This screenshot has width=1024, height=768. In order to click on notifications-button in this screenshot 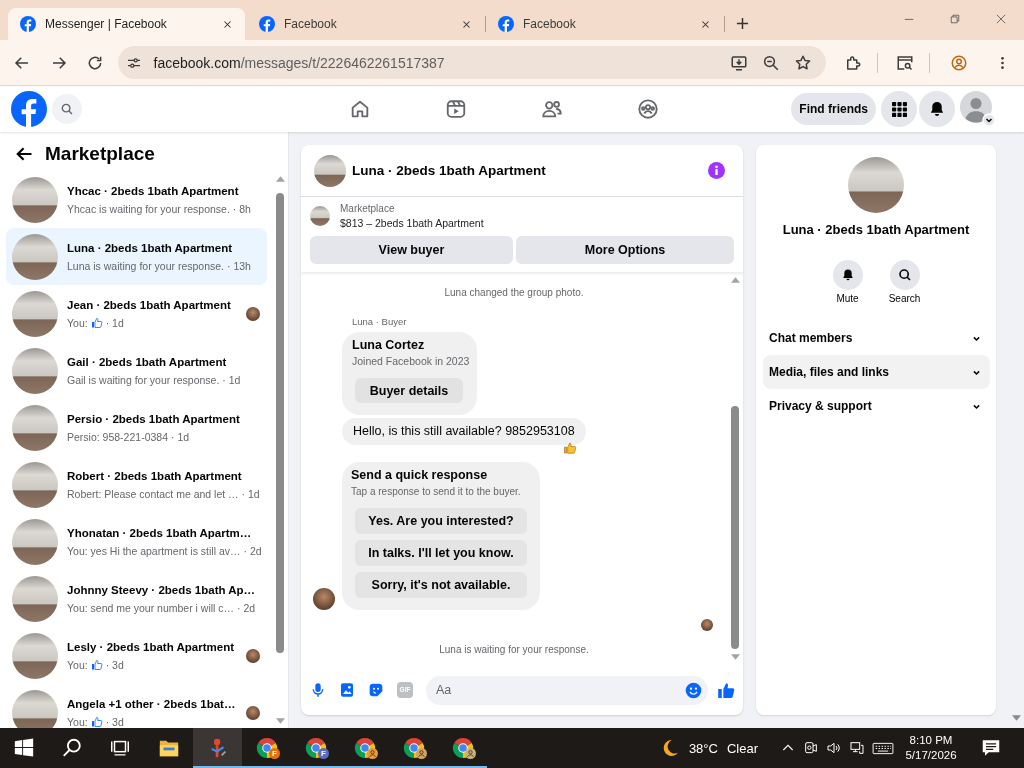, I will do `click(937, 109)`.